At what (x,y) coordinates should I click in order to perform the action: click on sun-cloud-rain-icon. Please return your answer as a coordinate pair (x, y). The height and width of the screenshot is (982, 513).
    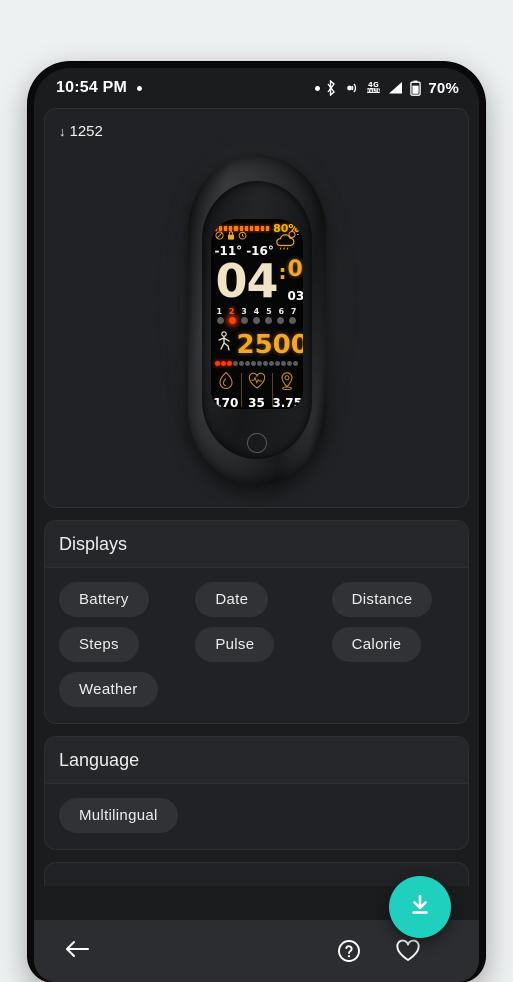
    Looking at the image, I should click on (287, 243).